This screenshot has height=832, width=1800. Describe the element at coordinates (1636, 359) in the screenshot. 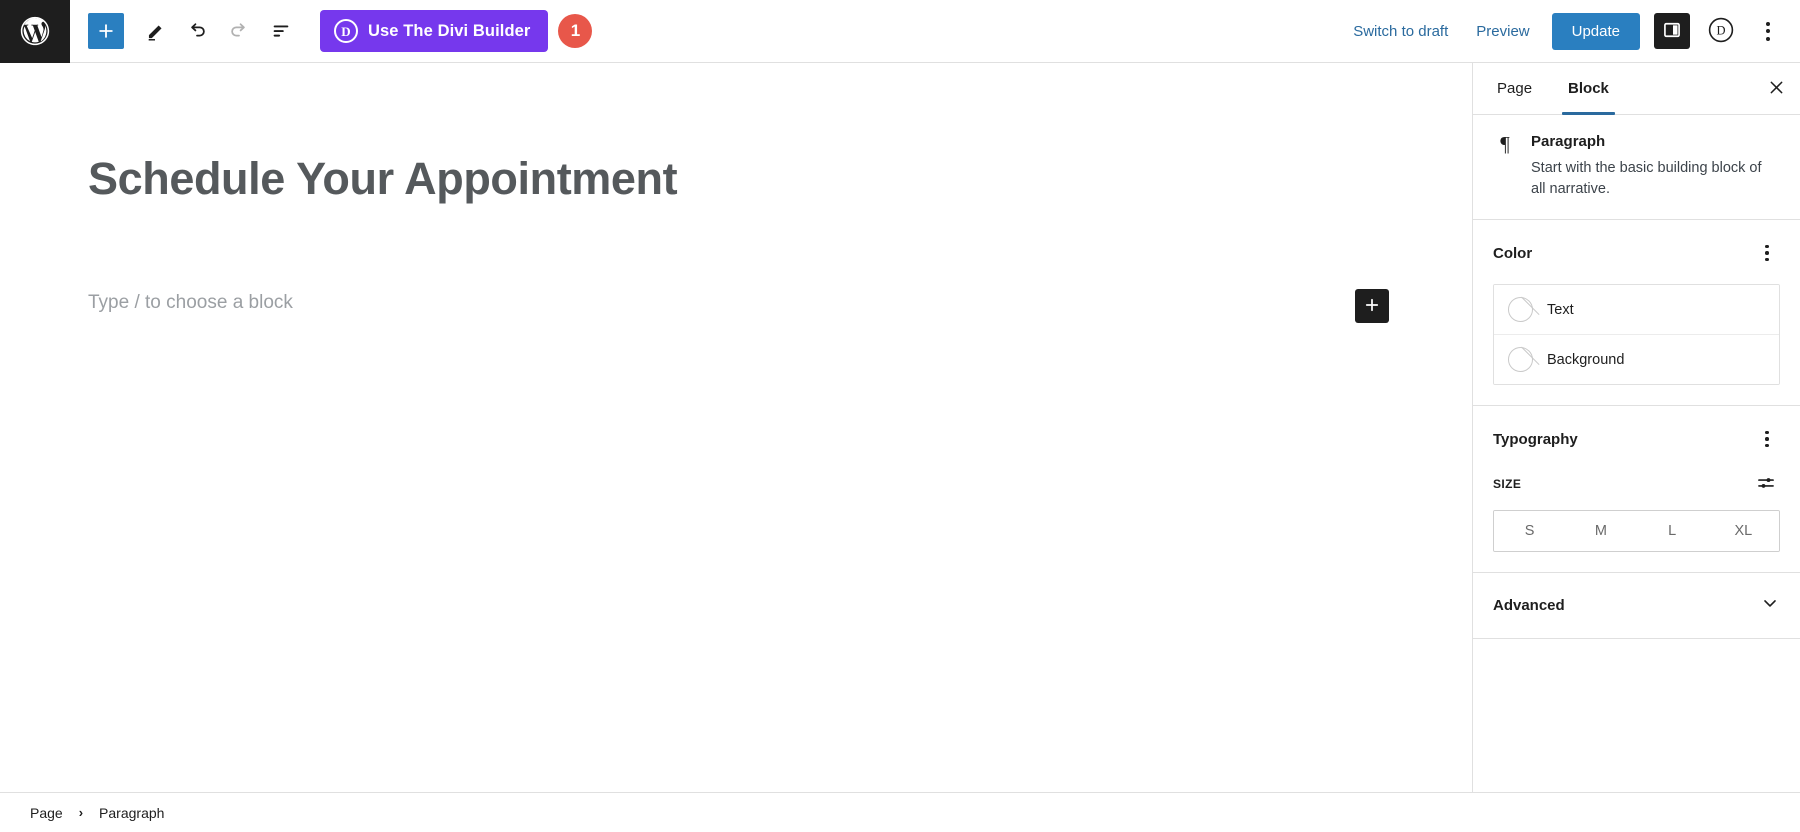

I see `color-row-background: Background` at that location.